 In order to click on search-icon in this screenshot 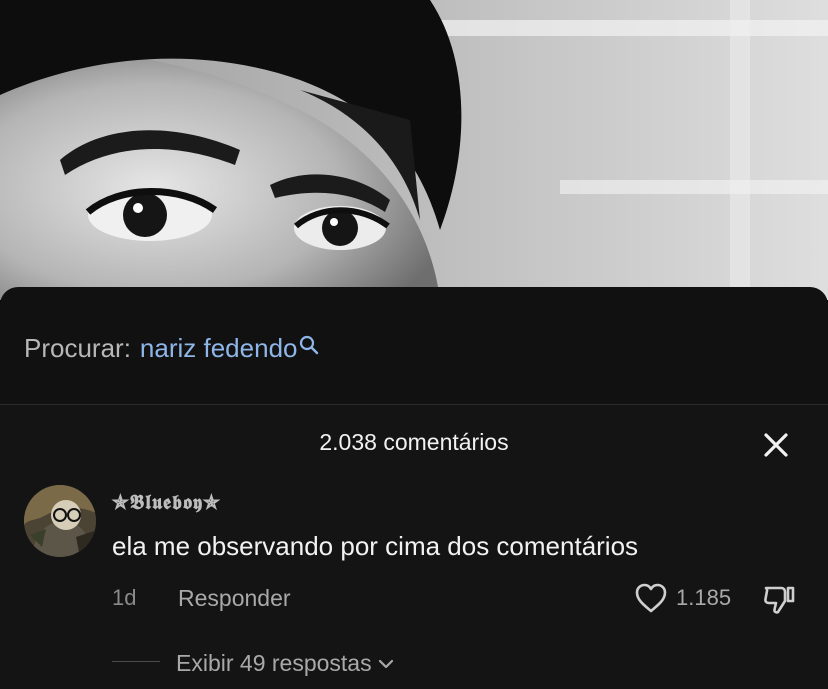, I will do `click(309, 343)`.